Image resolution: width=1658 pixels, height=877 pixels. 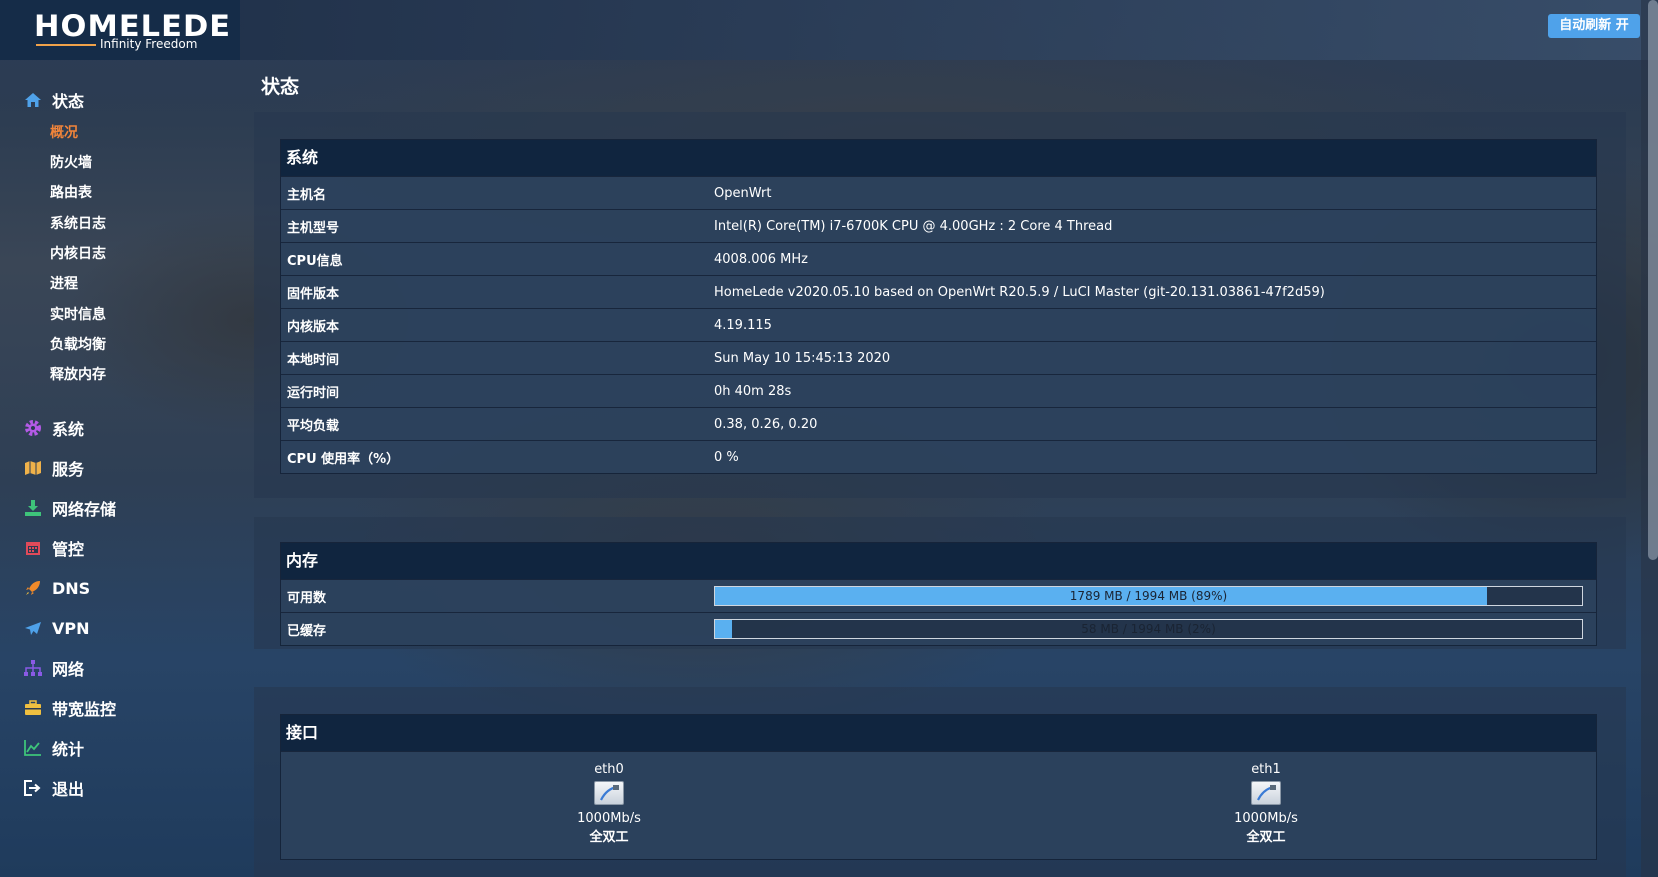 I want to click on table-row: 可用数 1789 MB / 1994 MB (89%), so click(x=938, y=595).